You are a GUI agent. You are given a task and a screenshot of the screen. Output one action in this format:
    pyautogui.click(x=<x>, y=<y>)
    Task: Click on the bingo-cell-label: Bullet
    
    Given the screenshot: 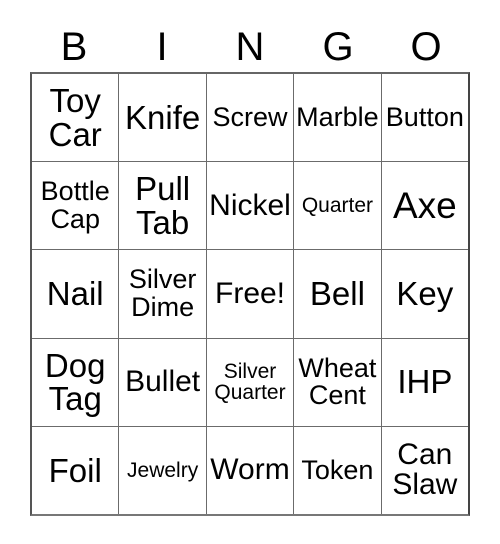 What is the action you would take?
    pyautogui.click(x=163, y=381)
    